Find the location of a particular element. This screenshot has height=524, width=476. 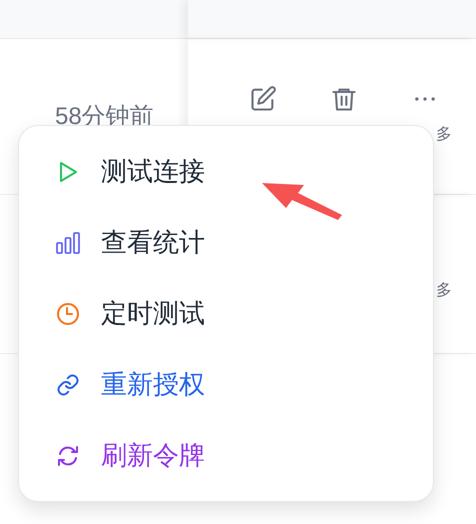

menu-item: 重新授权 is located at coordinates (226, 384).